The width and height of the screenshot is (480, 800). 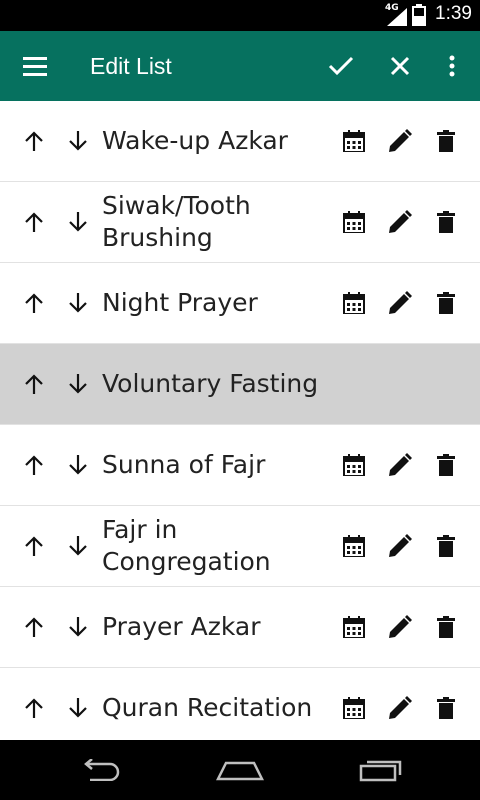 I want to click on list-item: Prayer Azkar, so click(x=240, y=627).